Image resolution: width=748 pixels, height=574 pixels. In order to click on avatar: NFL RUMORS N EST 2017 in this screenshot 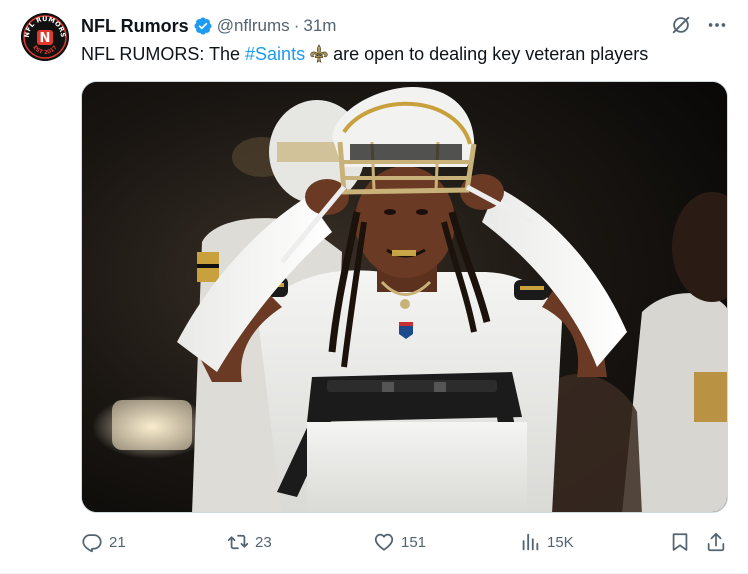, I will do `click(45, 37)`.